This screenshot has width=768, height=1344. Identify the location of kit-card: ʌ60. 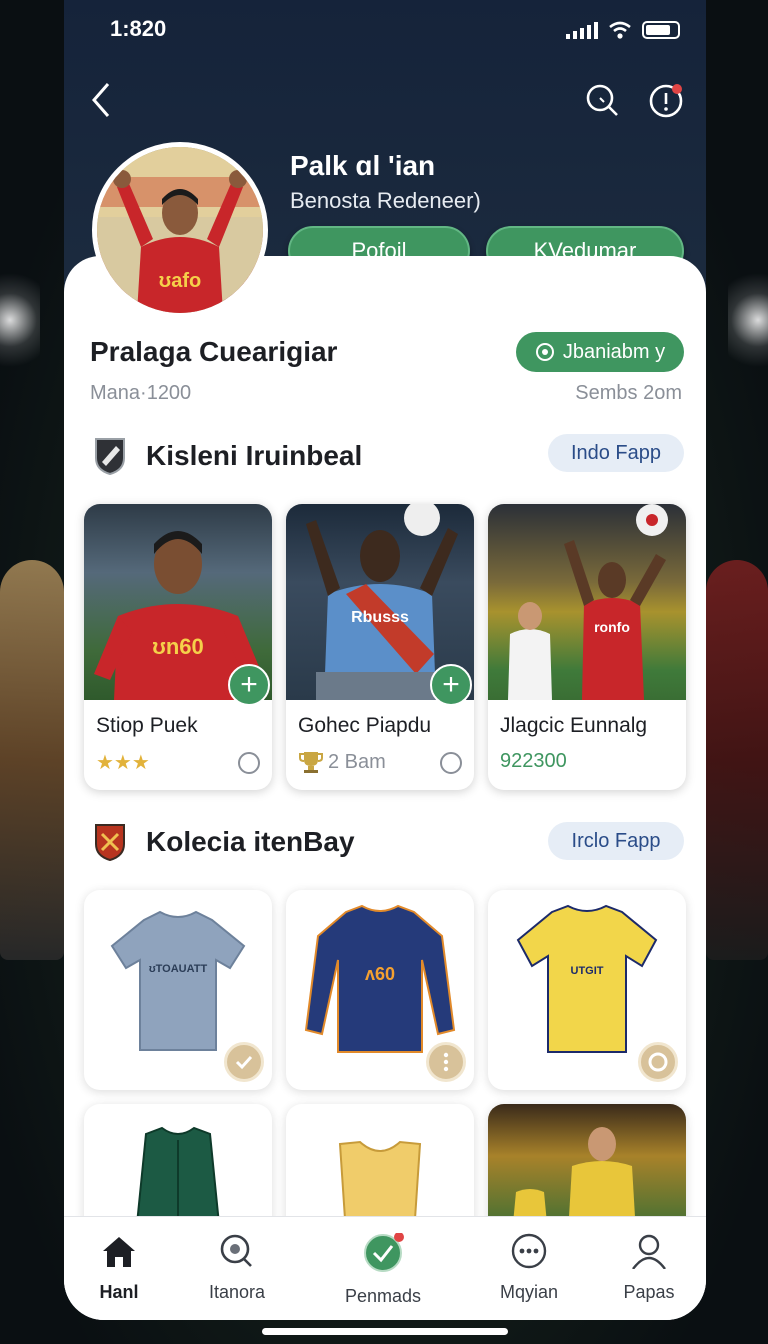
(380, 990).